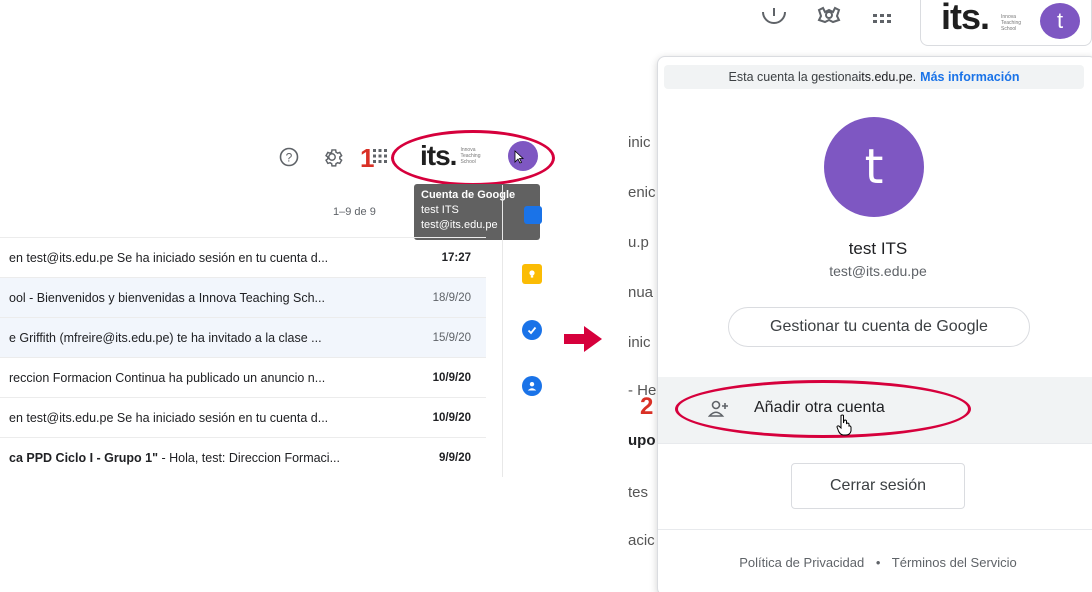 The image size is (1092, 592). Describe the element at coordinates (878, 248) in the screenshot. I see `user-name: test ITS` at that location.